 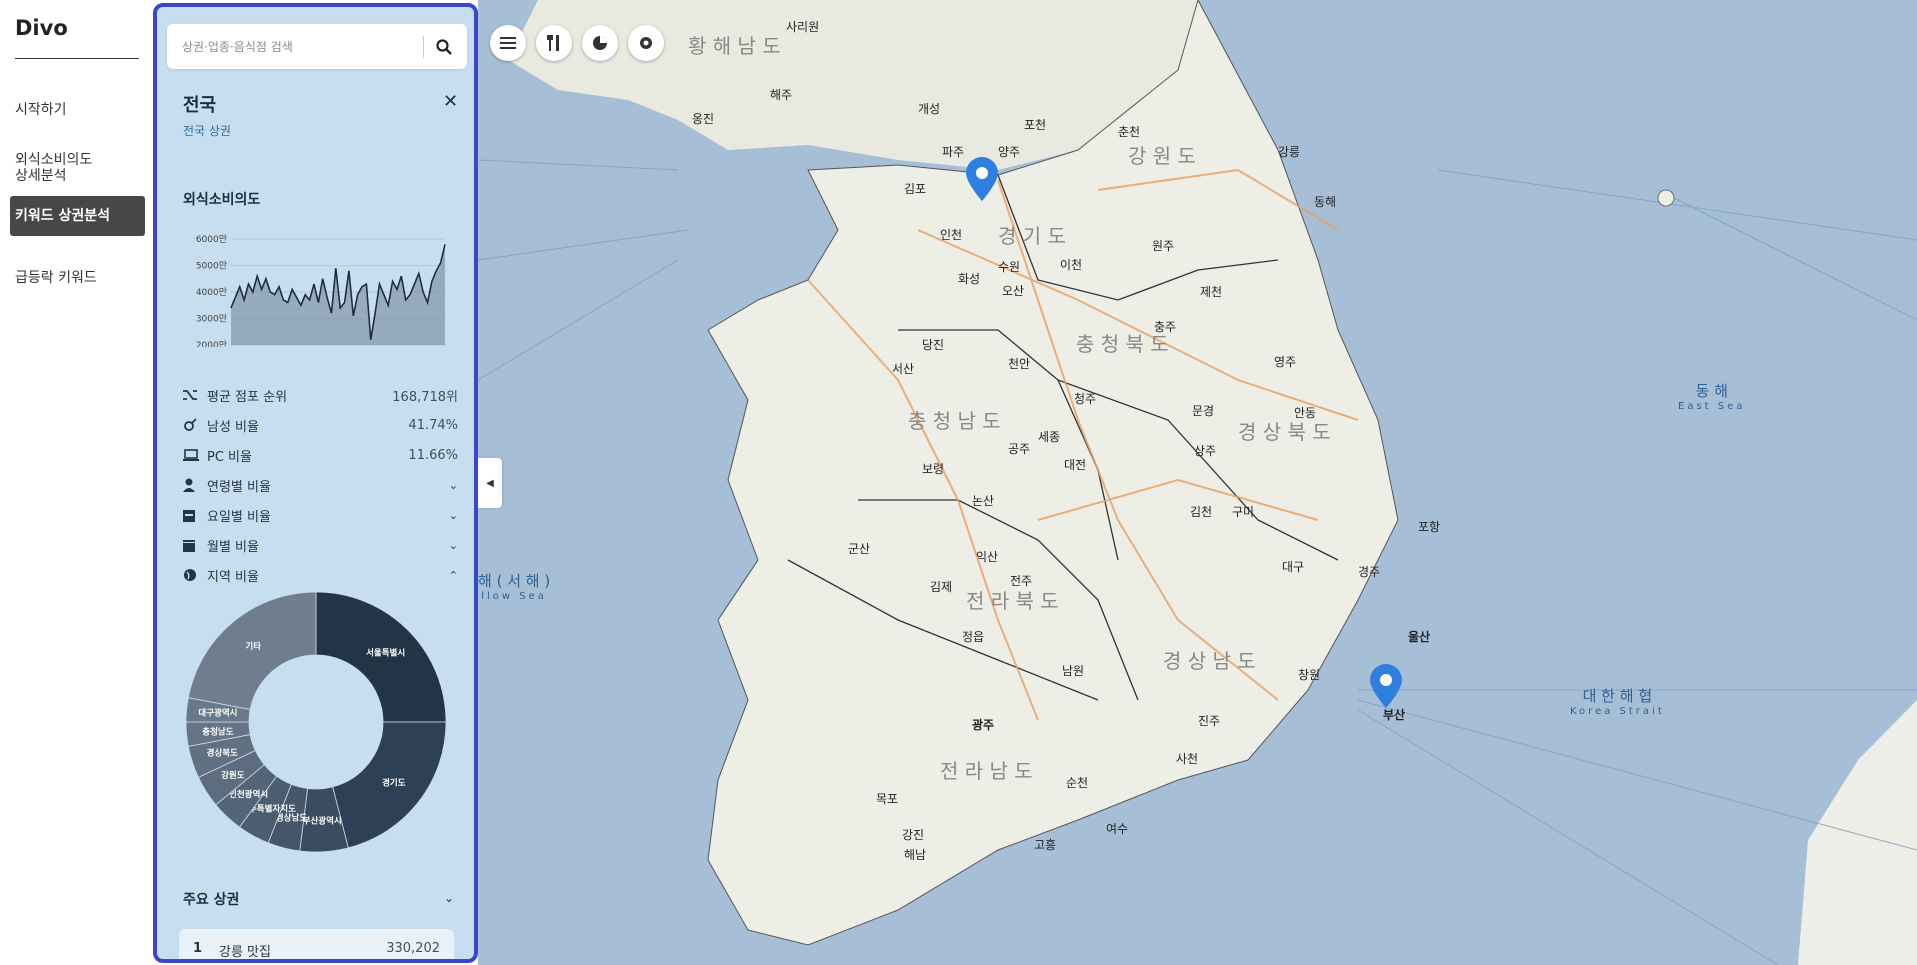 I want to click on chevron-left-icon: ◀, so click(x=490, y=483).